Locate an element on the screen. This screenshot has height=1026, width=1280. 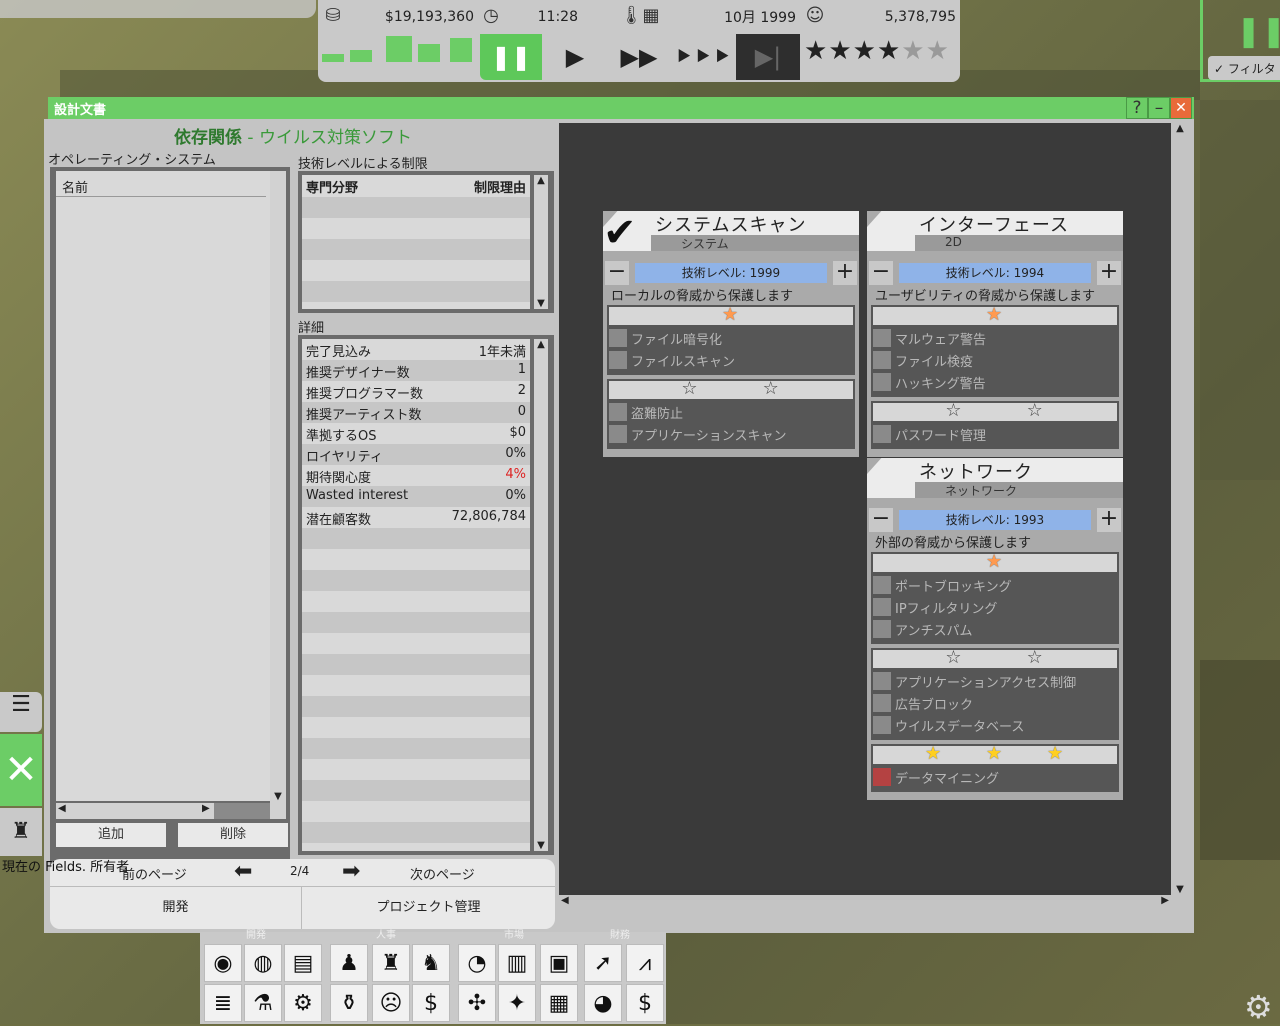
canvas-horizontal-scrollbar: ◀ ▶ is located at coordinates (865, 904).